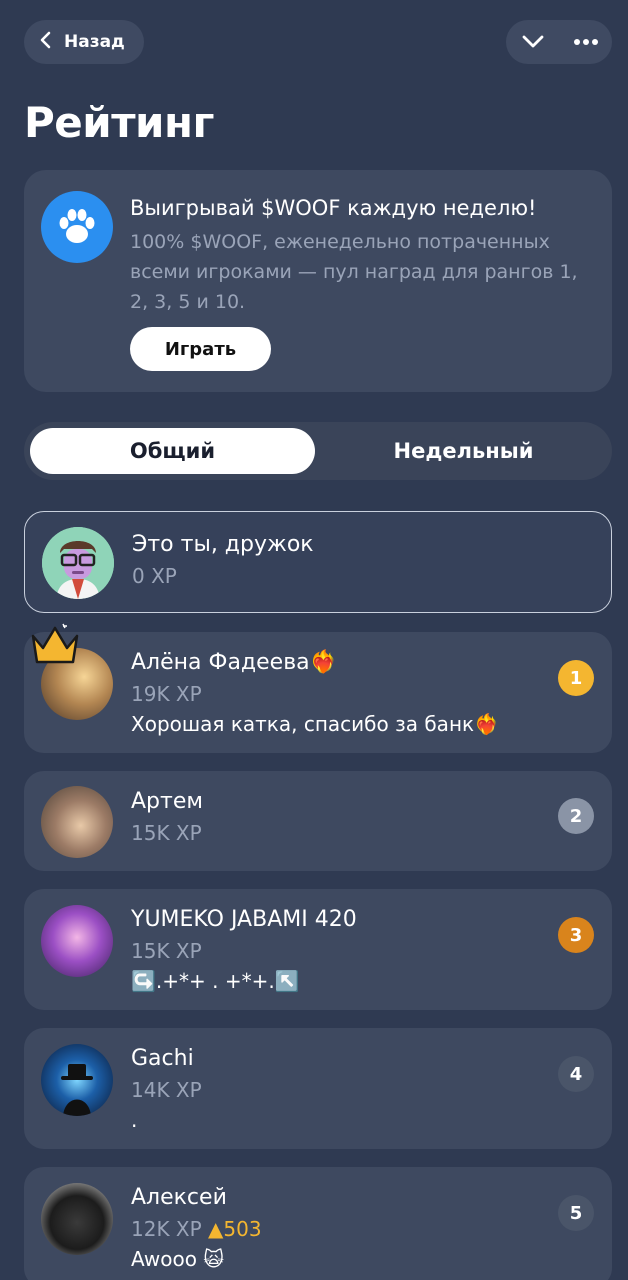 The image size is (628, 1280). Describe the element at coordinates (55, 643) in the screenshot. I see `crown-icon` at that location.